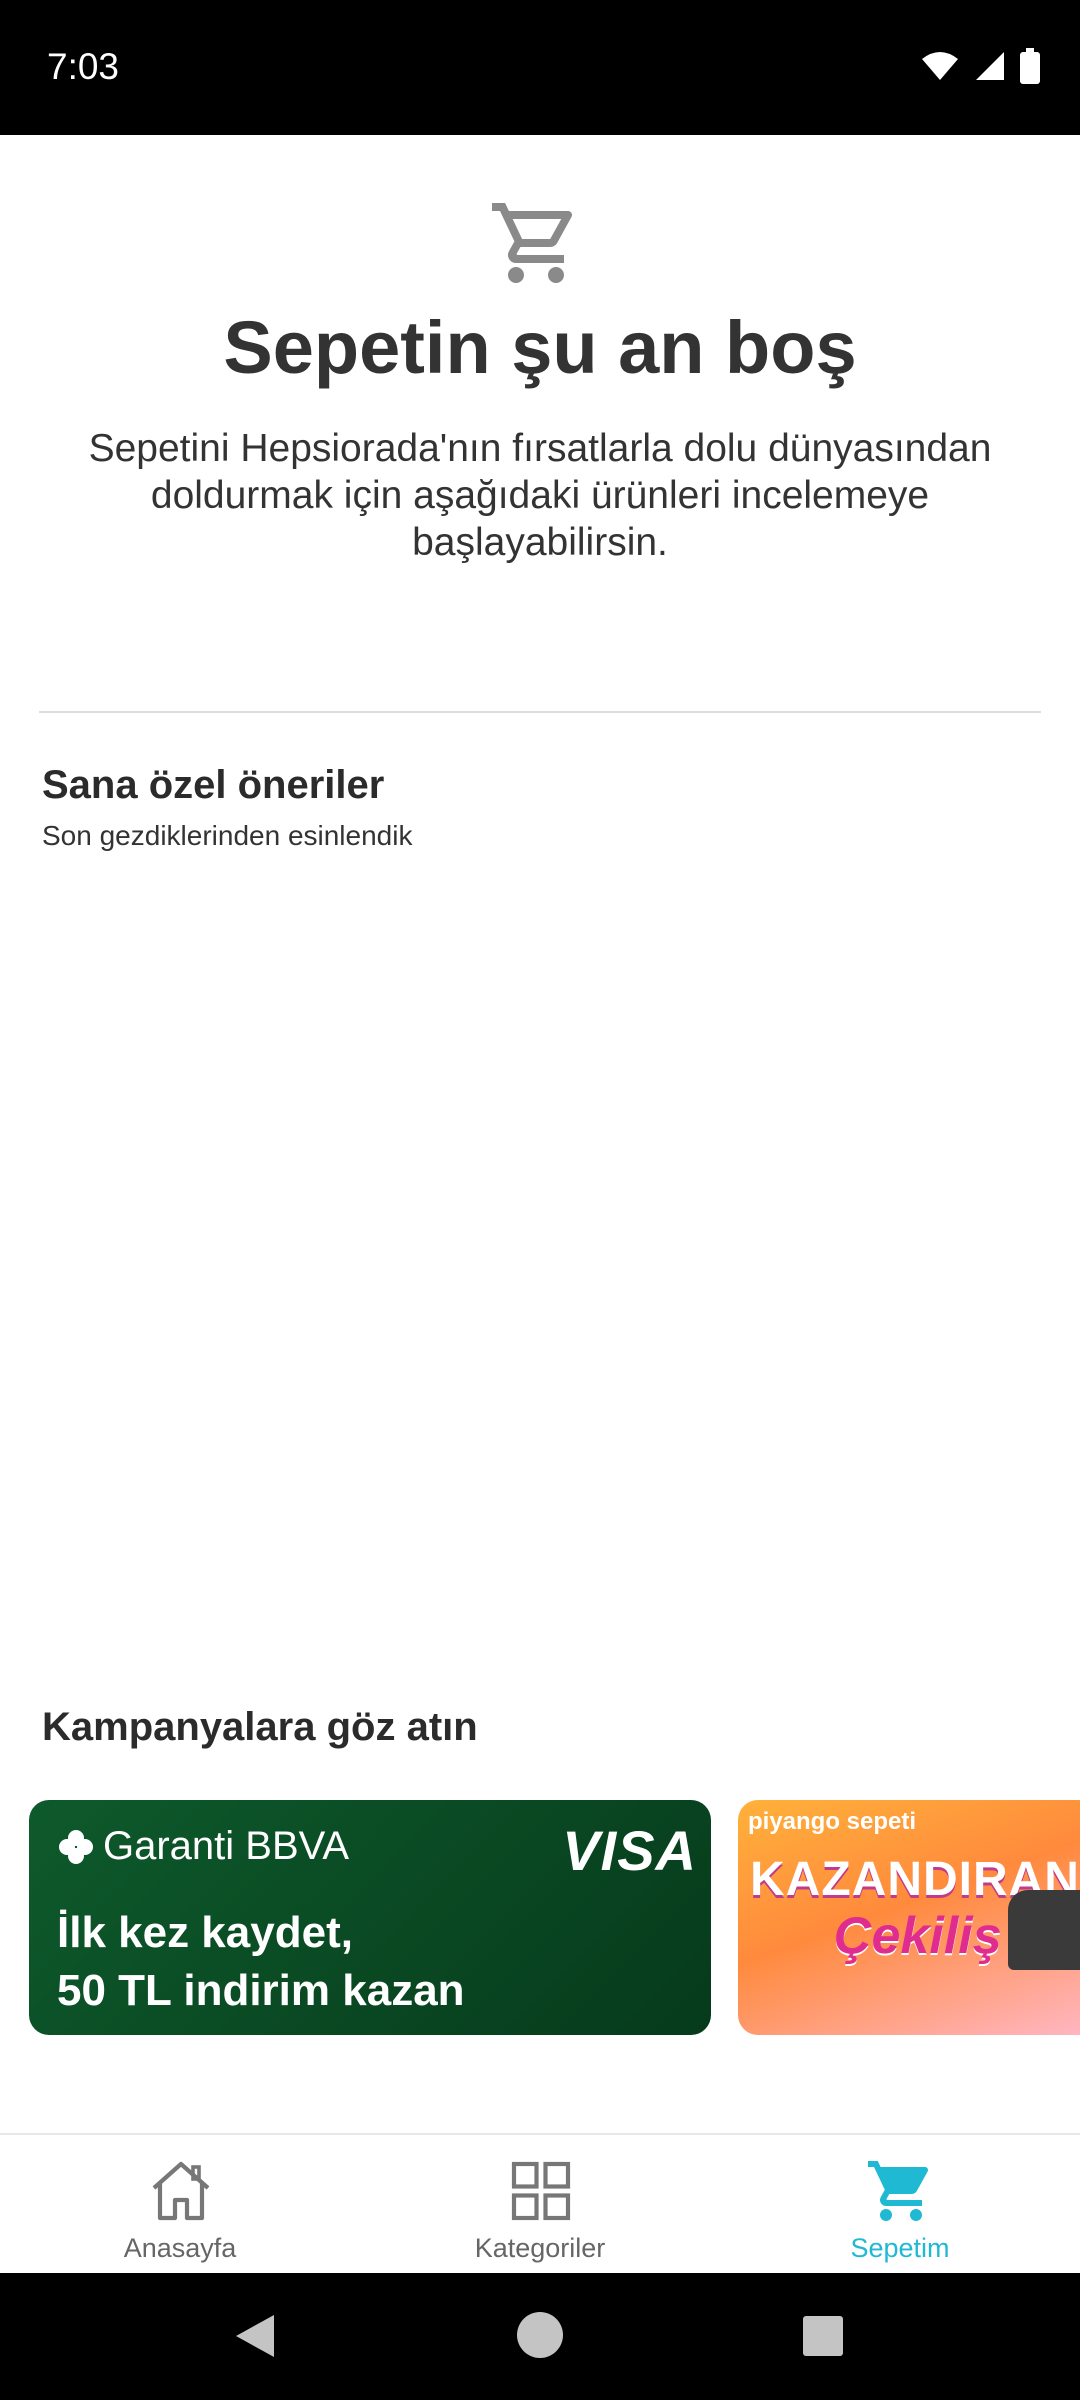 The width and height of the screenshot is (1080, 2400). I want to click on system-navigation-bar, so click(540, 2336).